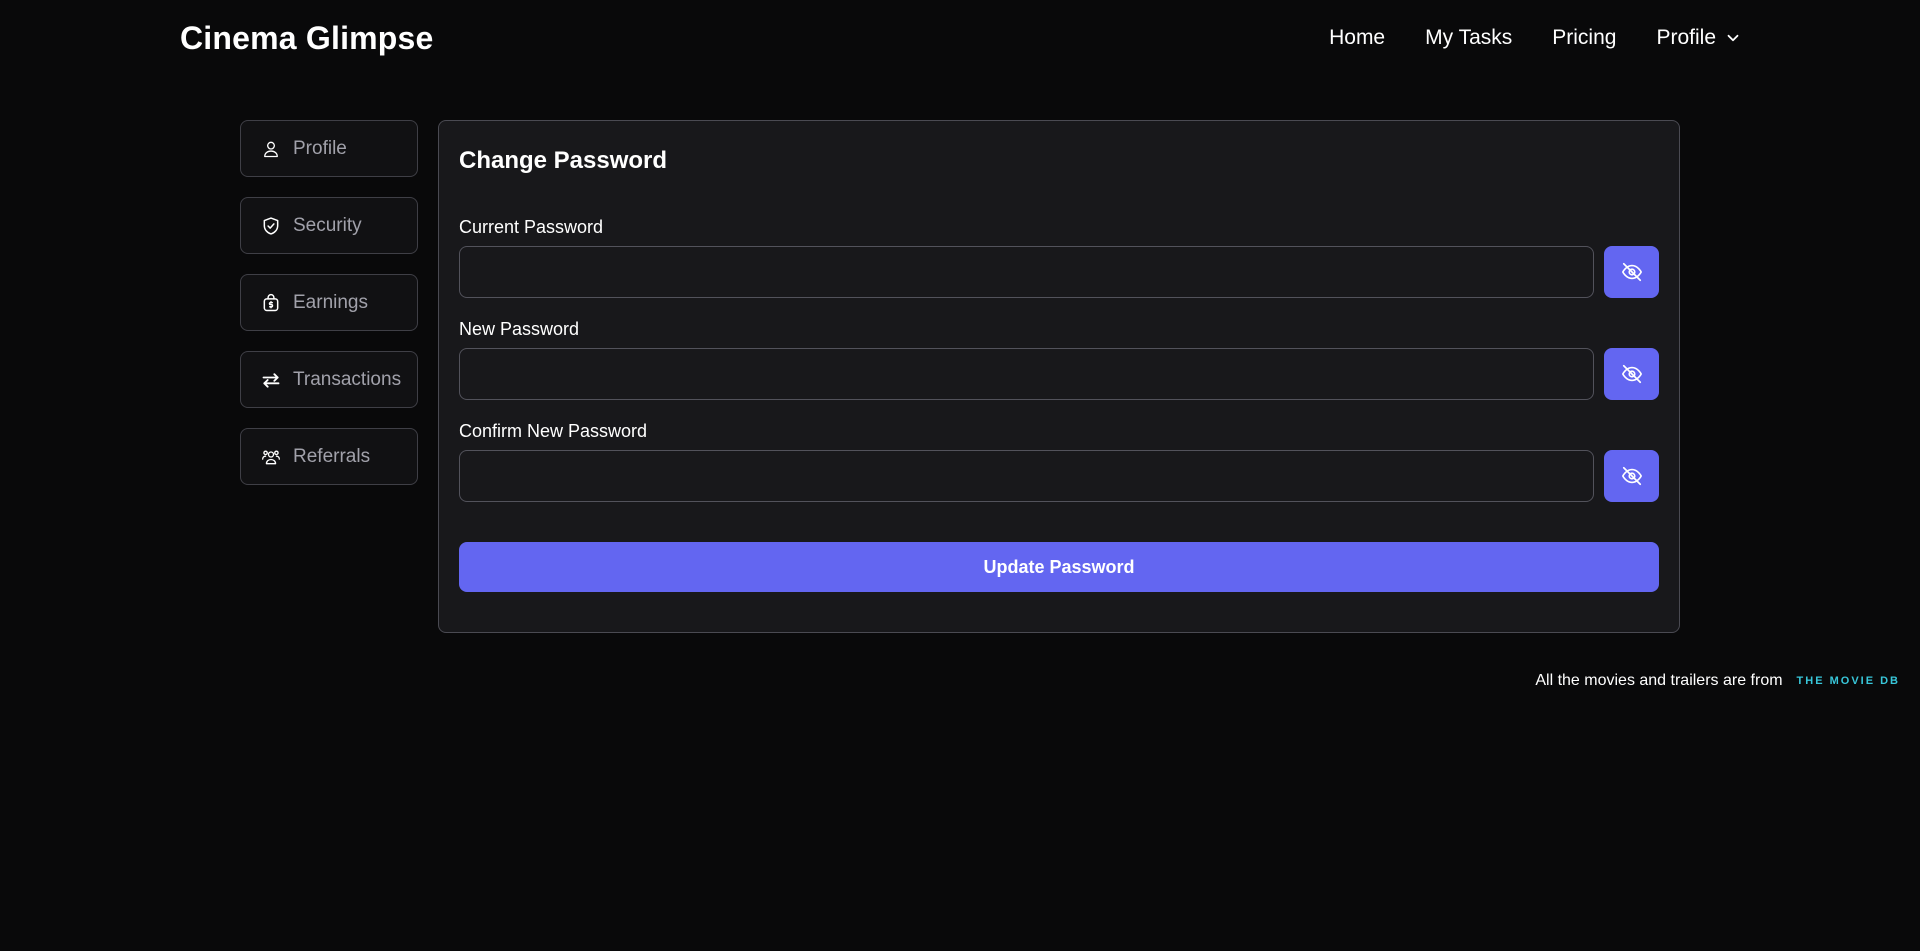  I want to click on chevron-down-icon, so click(1733, 38).